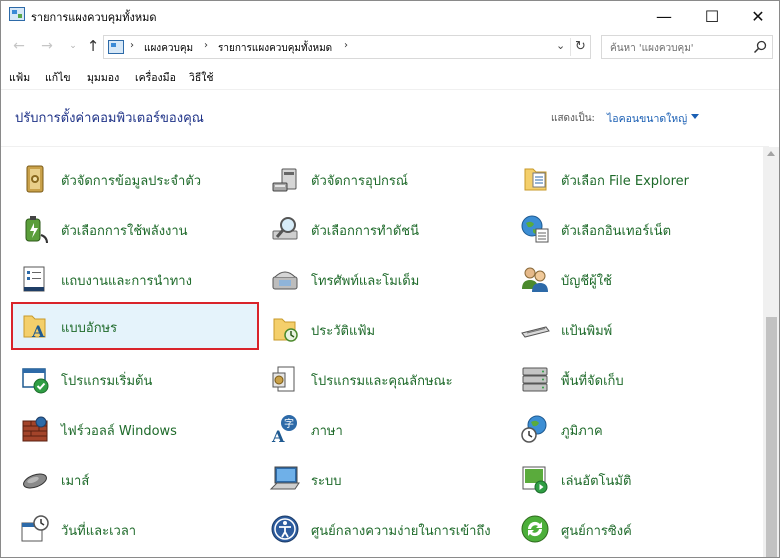  What do you see at coordinates (58, 77) in the screenshot?
I see `menu-edit: แก้ไข` at bounding box center [58, 77].